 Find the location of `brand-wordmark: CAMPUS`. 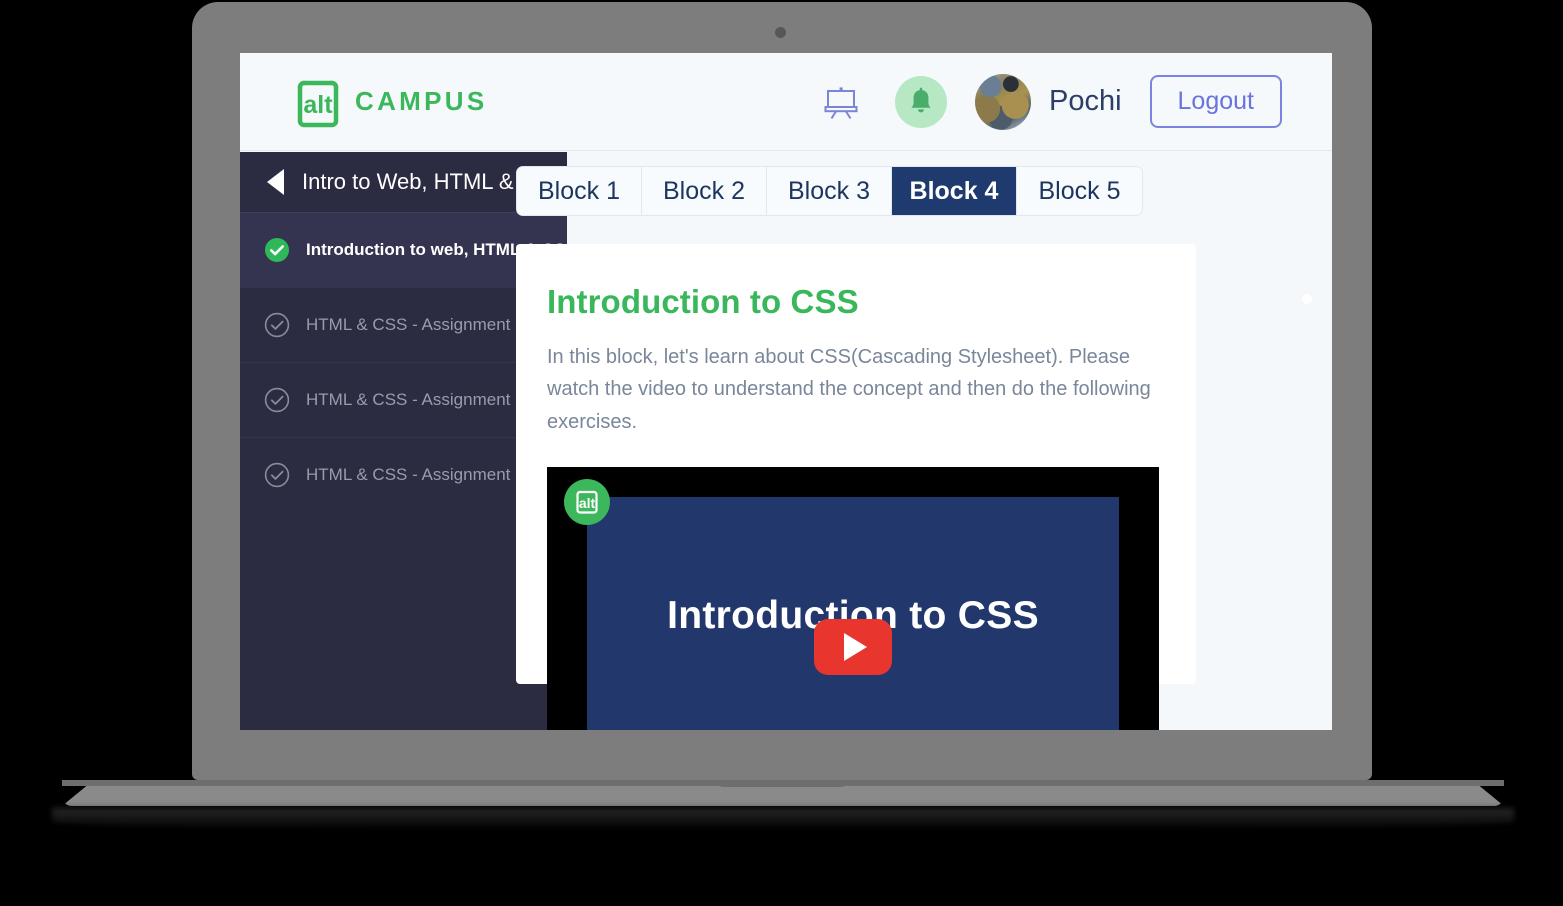

brand-wordmark: CAMPUS is located at coordinates (421, 101).